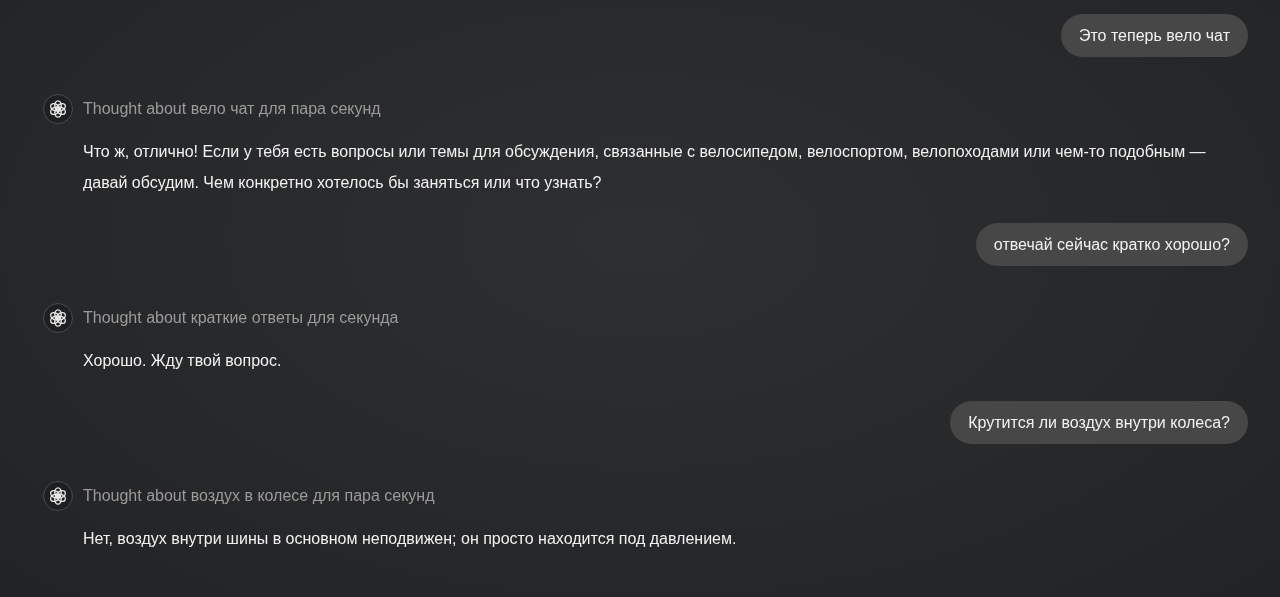 This screenshot has width=1280, height=597. I want to click on thought-summary-toggle: Thought about воздух в колесе для пара секунд, so click(259, 496).